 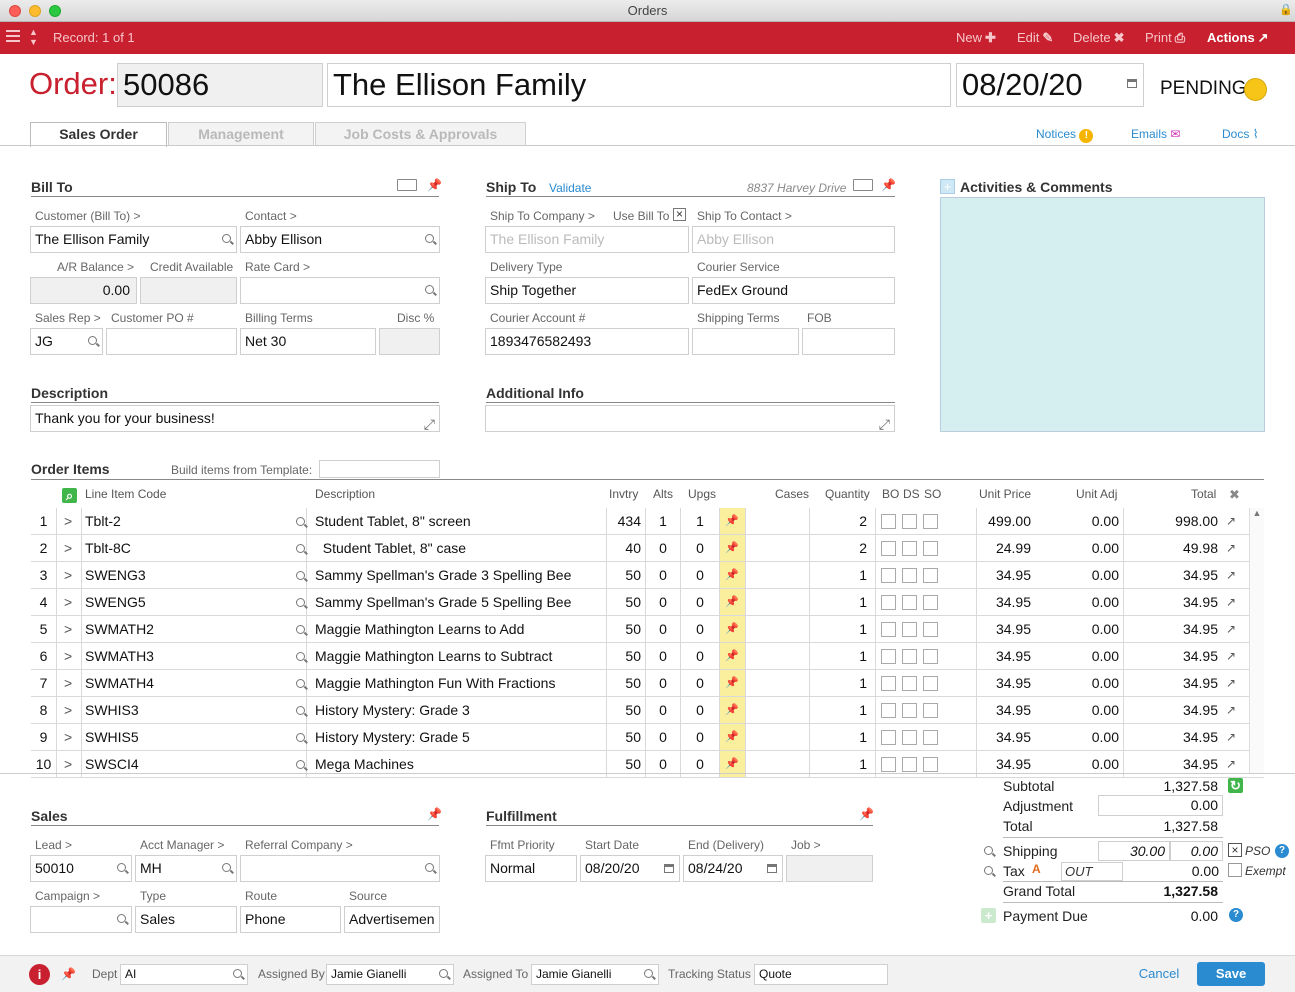 What do you see at coordinates (1238, 37) in the screenshot?
I see `actions-button: Actions ↗` at bounding box center [1238, 37].